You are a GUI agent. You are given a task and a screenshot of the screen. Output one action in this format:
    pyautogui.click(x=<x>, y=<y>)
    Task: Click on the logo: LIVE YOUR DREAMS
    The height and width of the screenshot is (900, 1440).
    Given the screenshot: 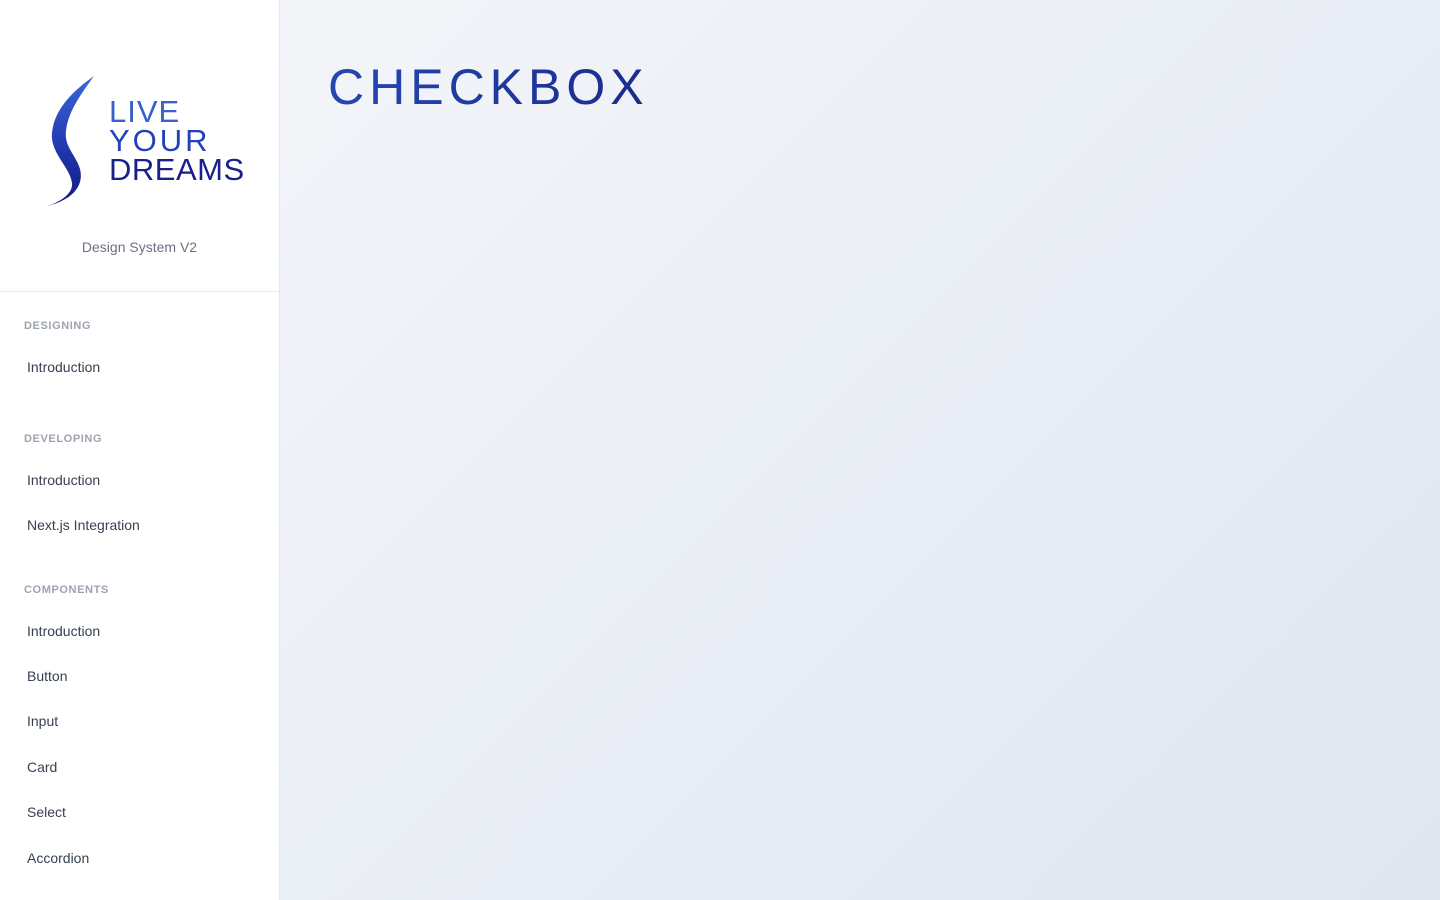 What is the action you would take?
    pyautogui.click(x=144, y=141)
    